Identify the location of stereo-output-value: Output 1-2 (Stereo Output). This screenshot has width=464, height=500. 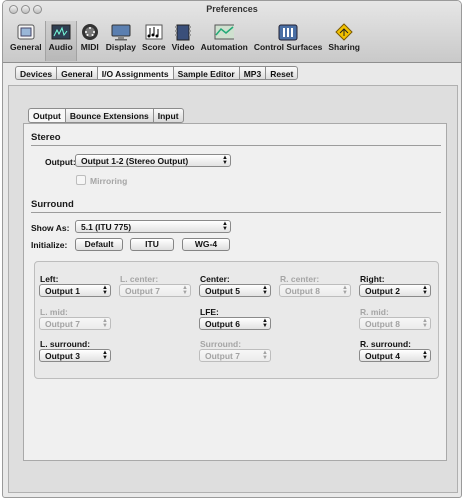
(135, 161).